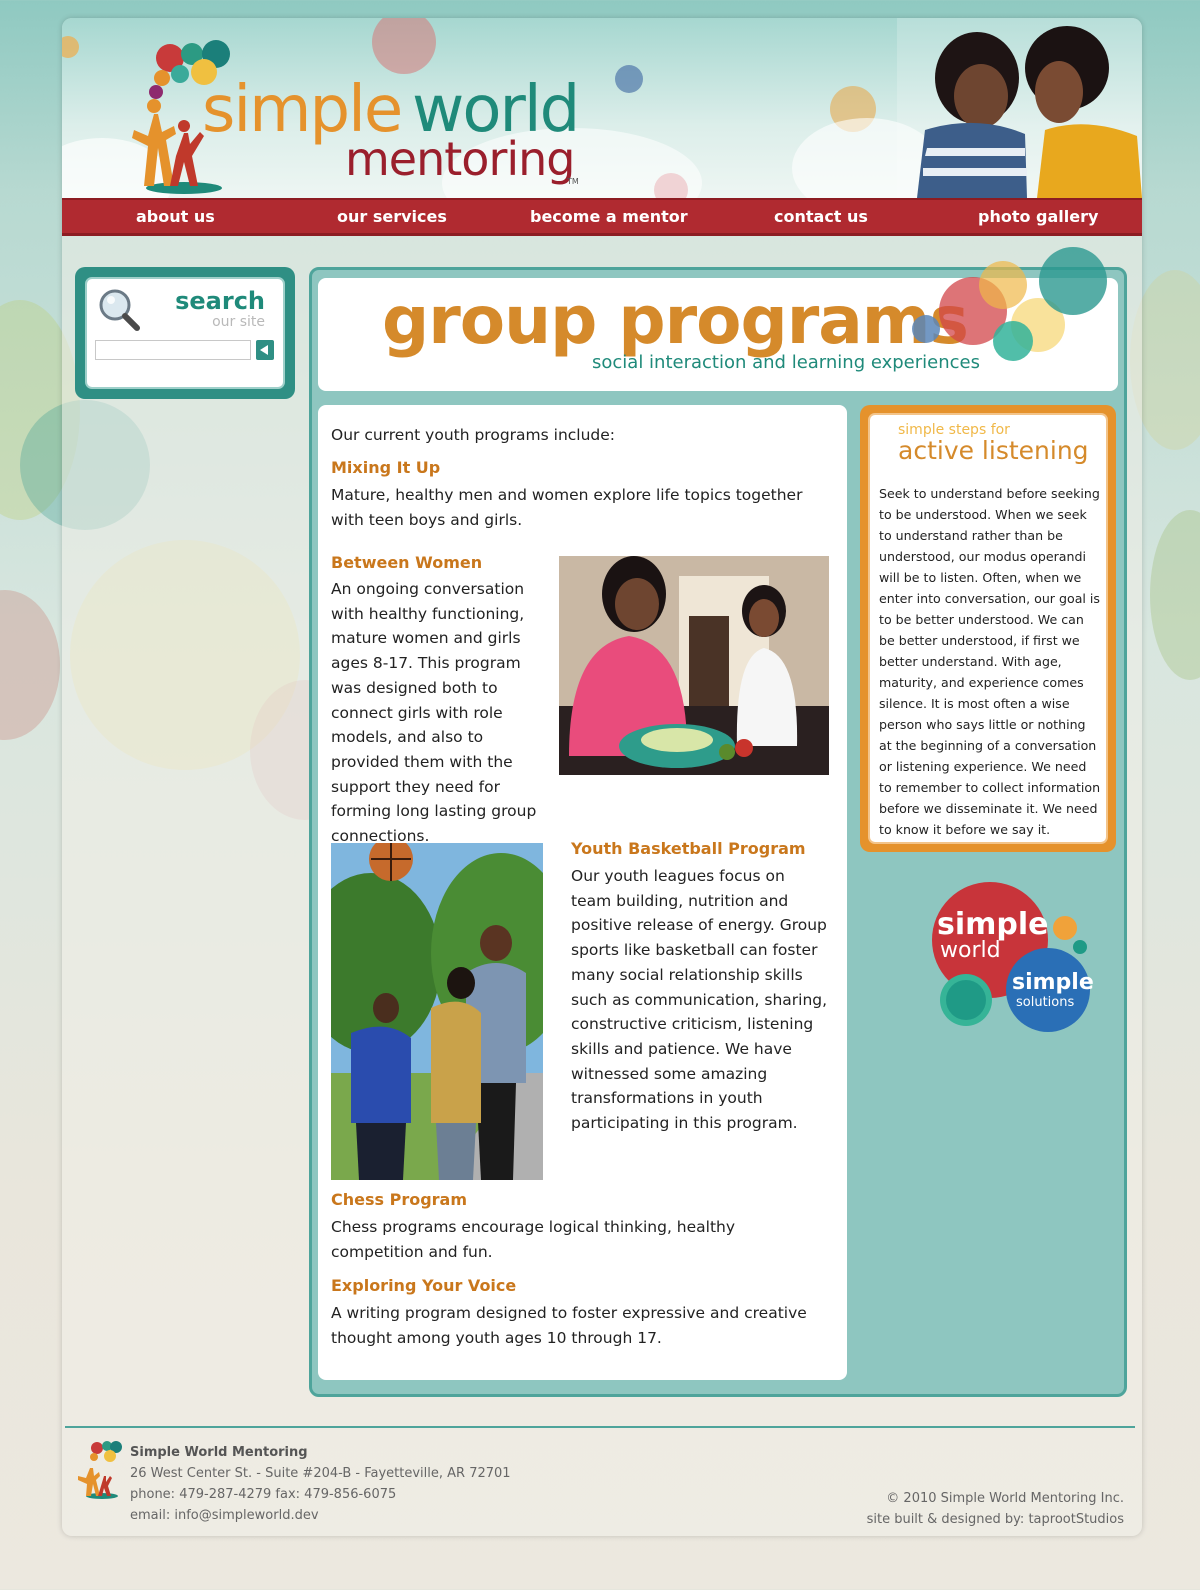  Describe the element at coordinates (460, 159) in the screenshot. I see `logo-mentoring-text: mentoring` at that location.